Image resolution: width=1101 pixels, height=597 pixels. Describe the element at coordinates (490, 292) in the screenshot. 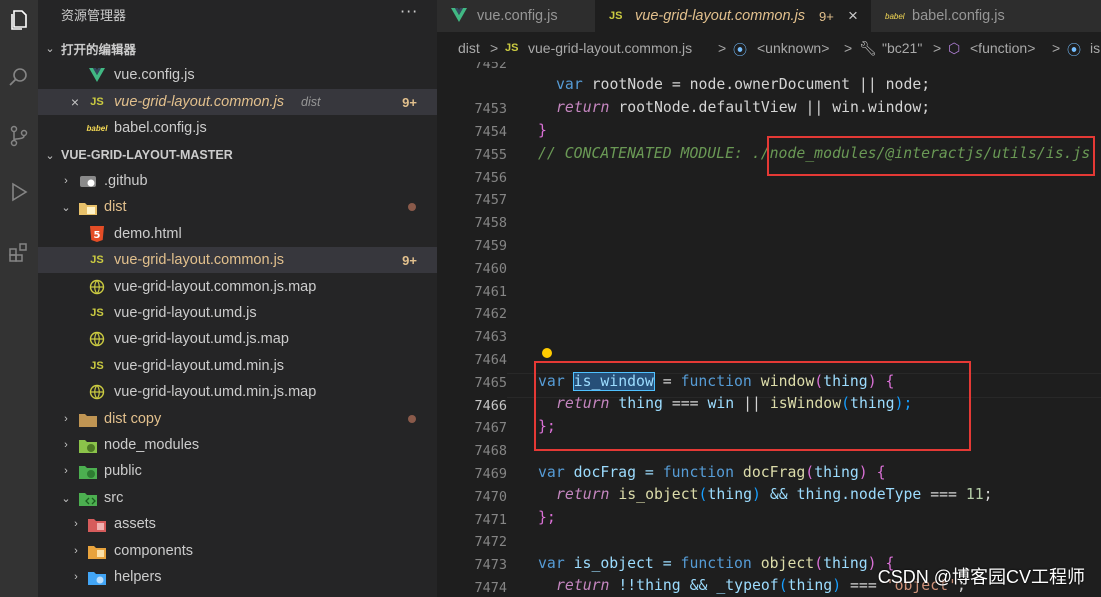

I see `line-number: 7461` at that location.